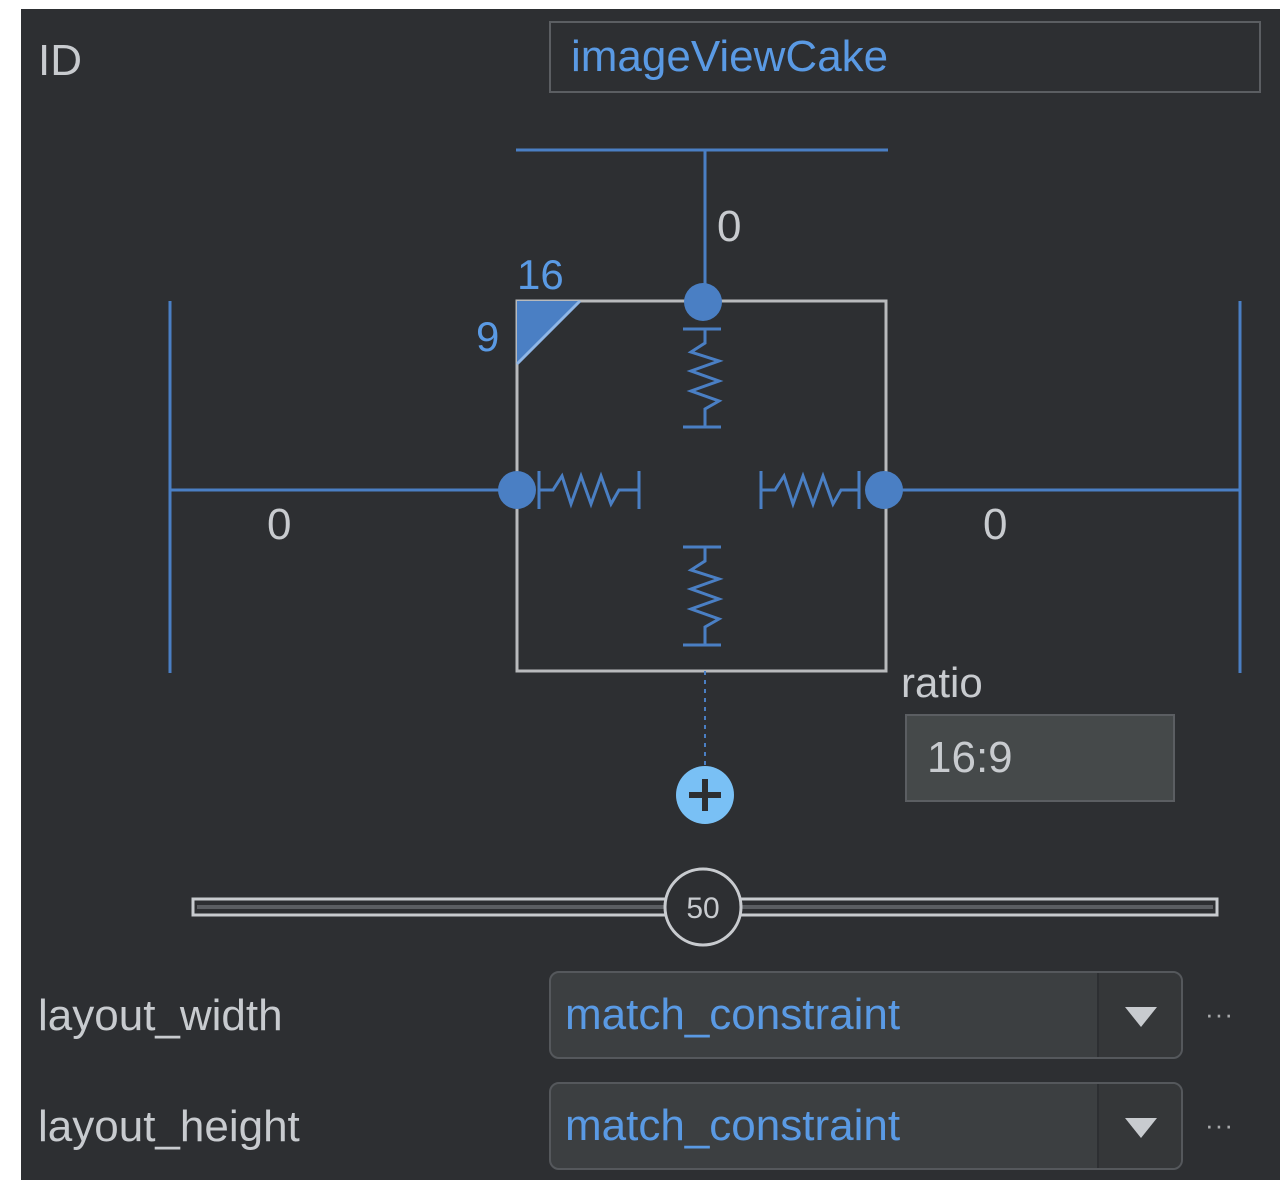  I want to click on ratio-width-label: 16, so click(540, 274).